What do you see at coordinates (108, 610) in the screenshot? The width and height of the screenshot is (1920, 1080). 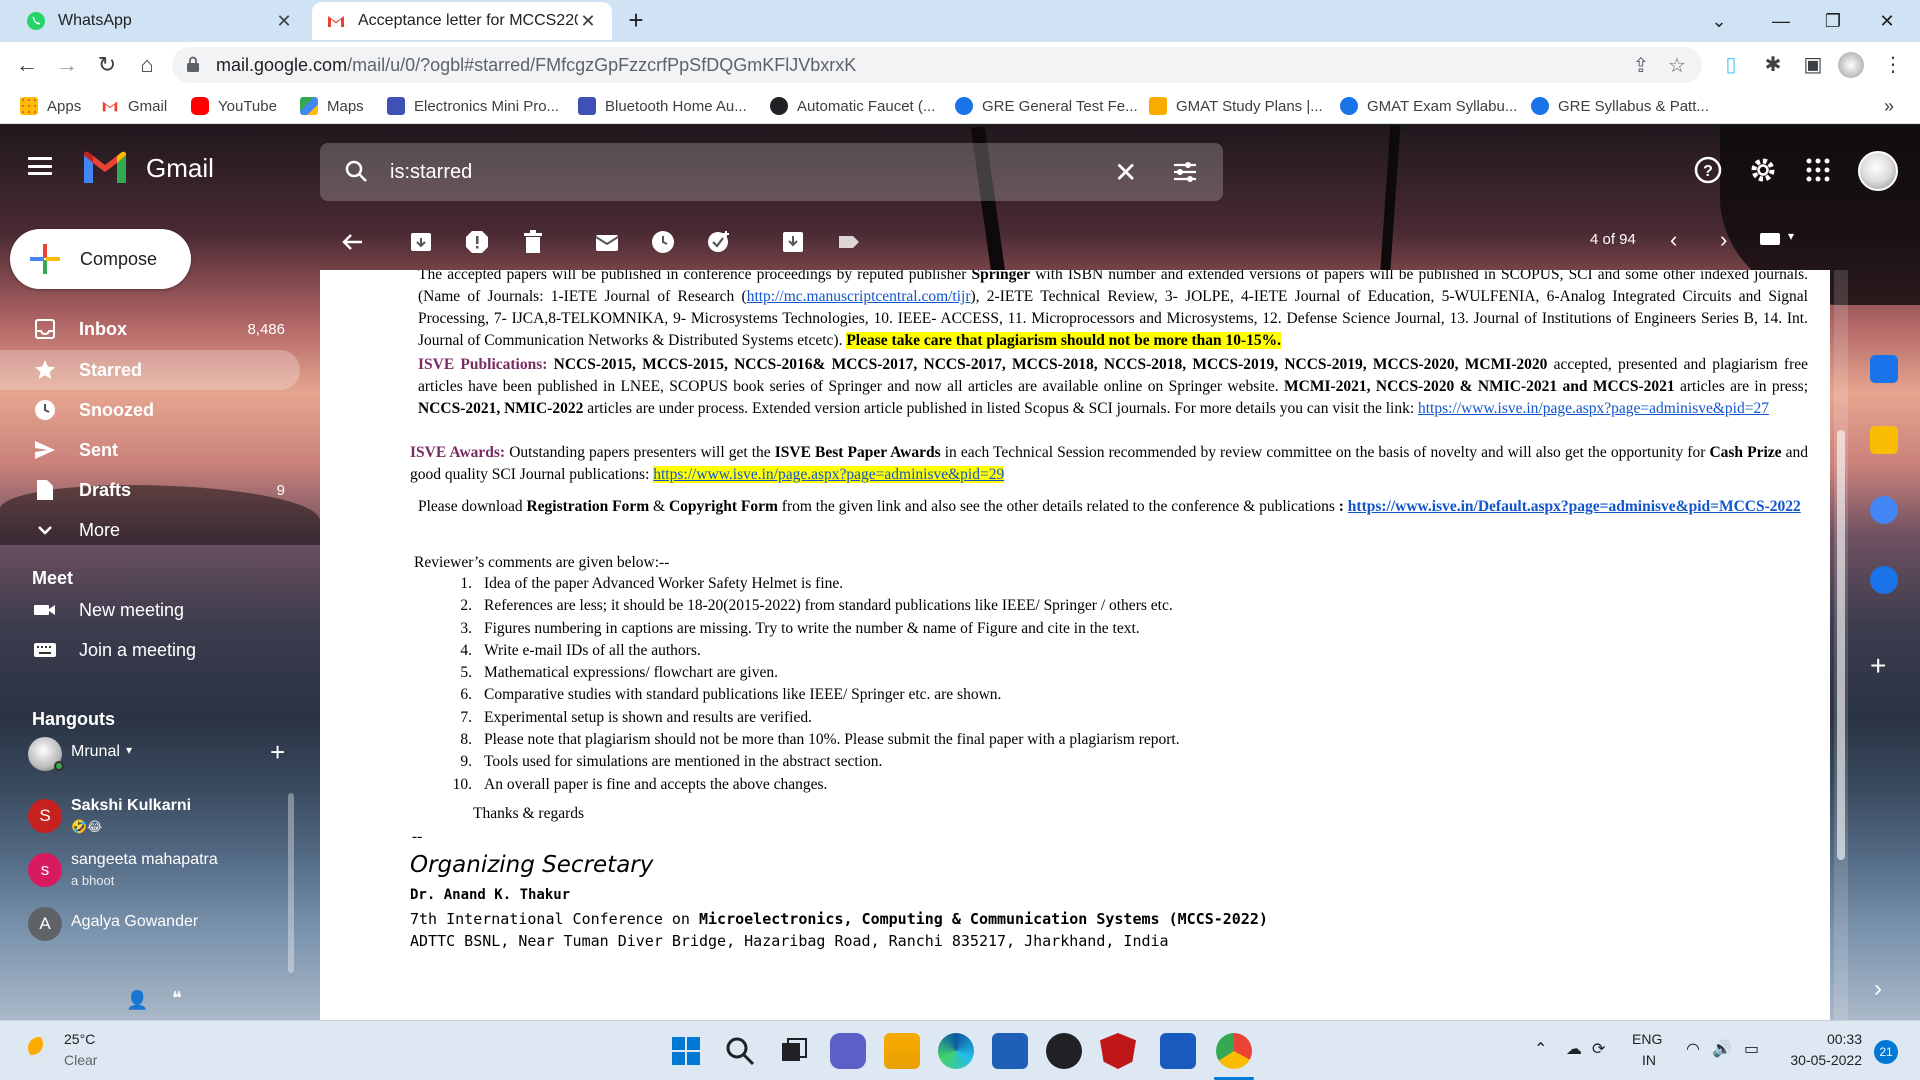 I see `new-meeting-button: New meeting` at bounding box center [108, 610].